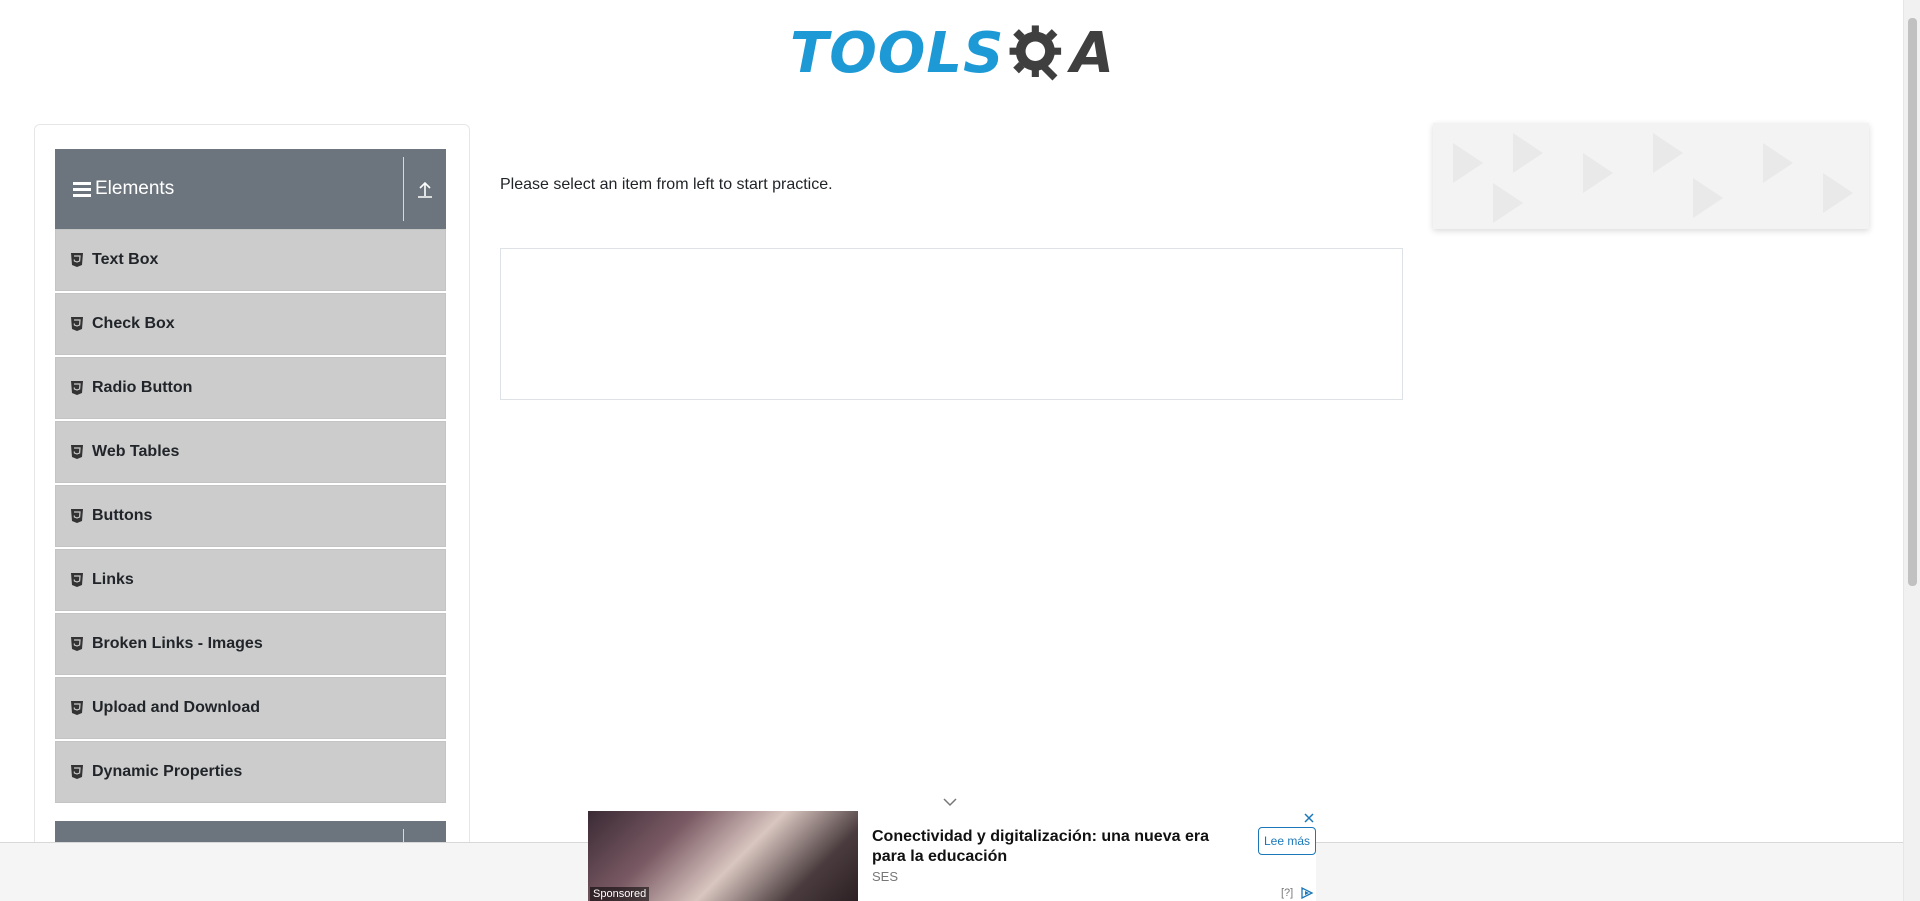  I want to click on page-scrollbar, so click(1911, 450).